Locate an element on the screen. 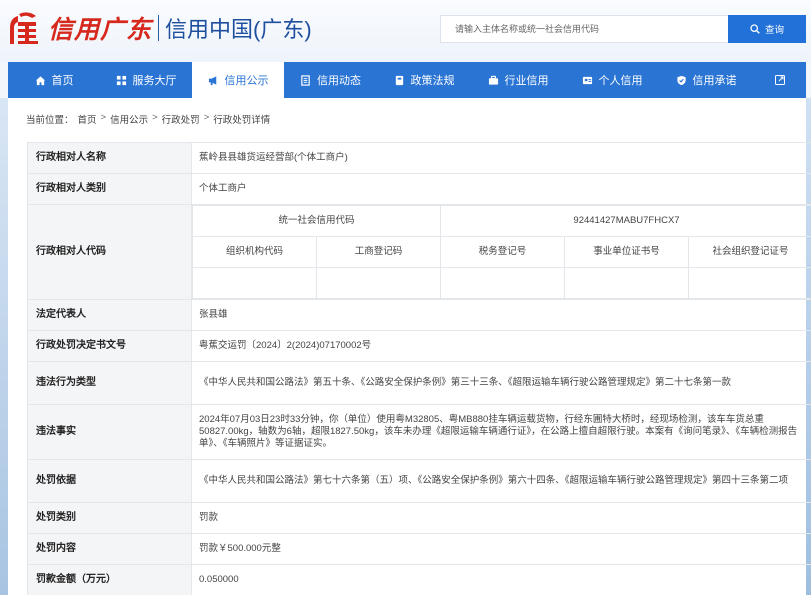 This screenshot has width=811, height=595. megaphone-icon is located at coordinates (212, 80).